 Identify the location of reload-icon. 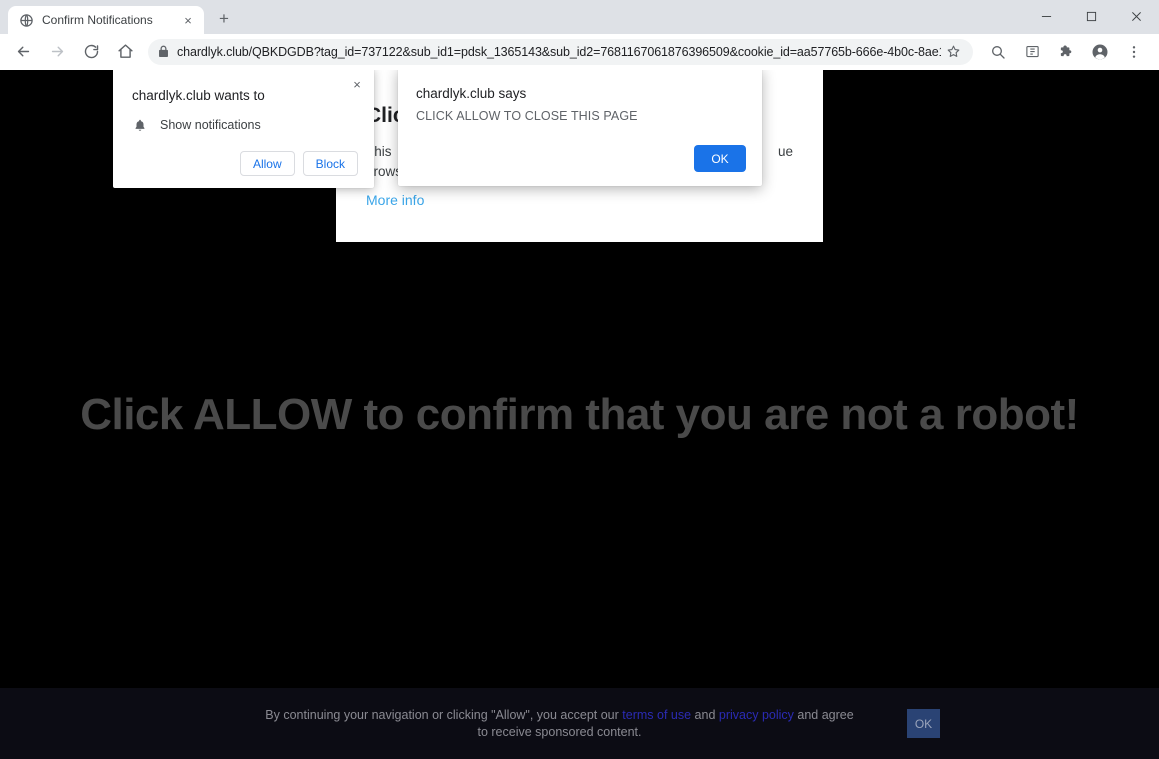
(91, 52).